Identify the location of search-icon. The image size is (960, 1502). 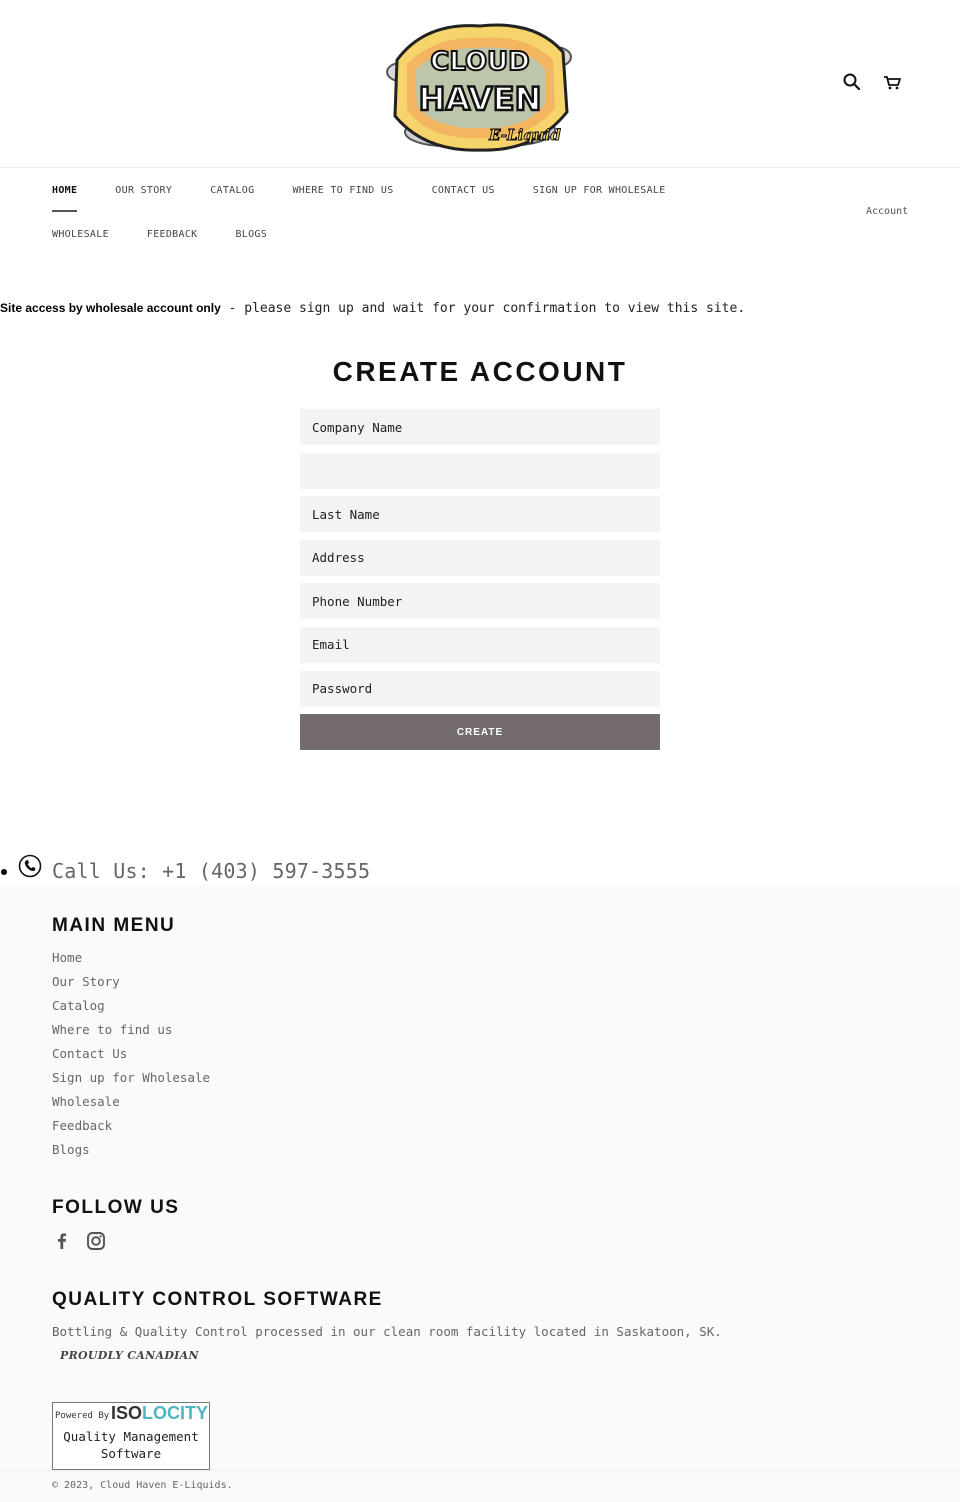
(852, 82).